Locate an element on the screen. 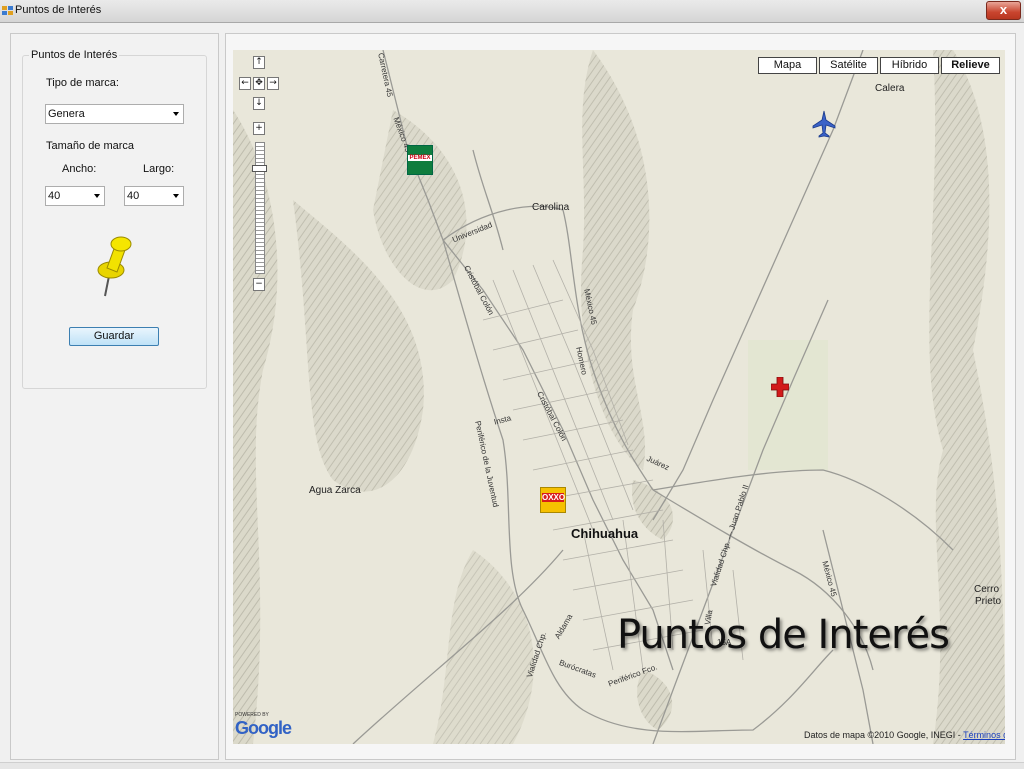 The width and height of the screenshot is (1024, 769). zoom-slider-handle is located at coordinates (259, 168).